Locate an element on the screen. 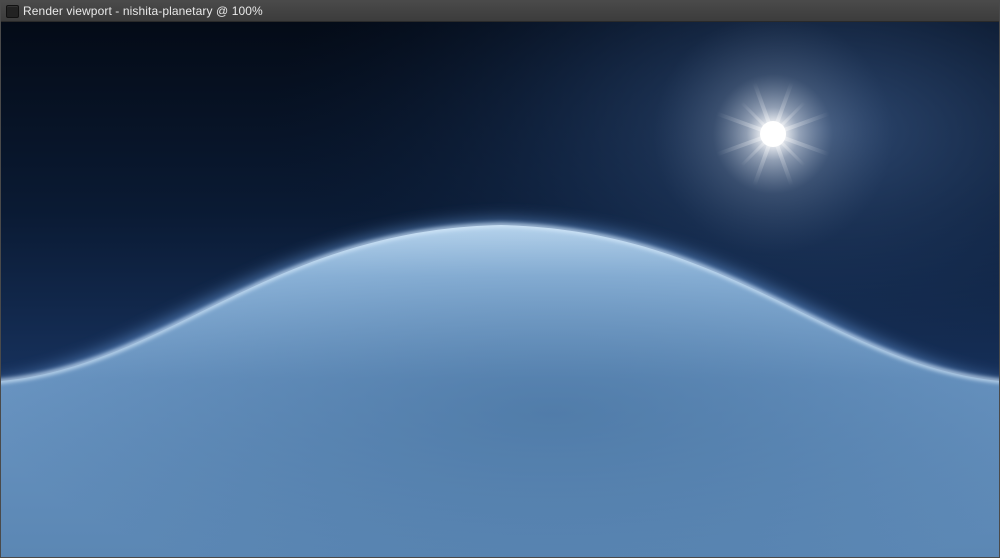  sun-core is located at coordinates (773, 134).